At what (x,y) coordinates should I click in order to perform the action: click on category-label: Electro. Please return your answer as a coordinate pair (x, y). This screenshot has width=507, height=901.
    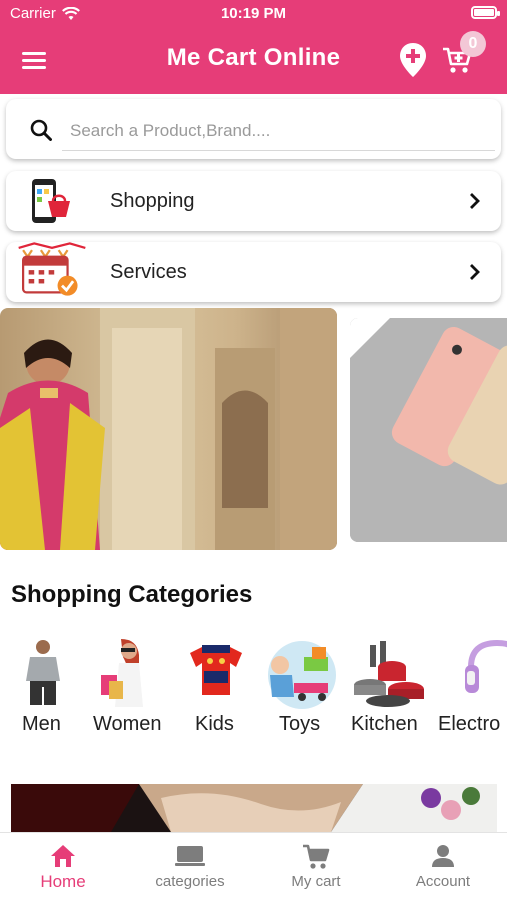
    Looking at the image, I should click on (469, 724).